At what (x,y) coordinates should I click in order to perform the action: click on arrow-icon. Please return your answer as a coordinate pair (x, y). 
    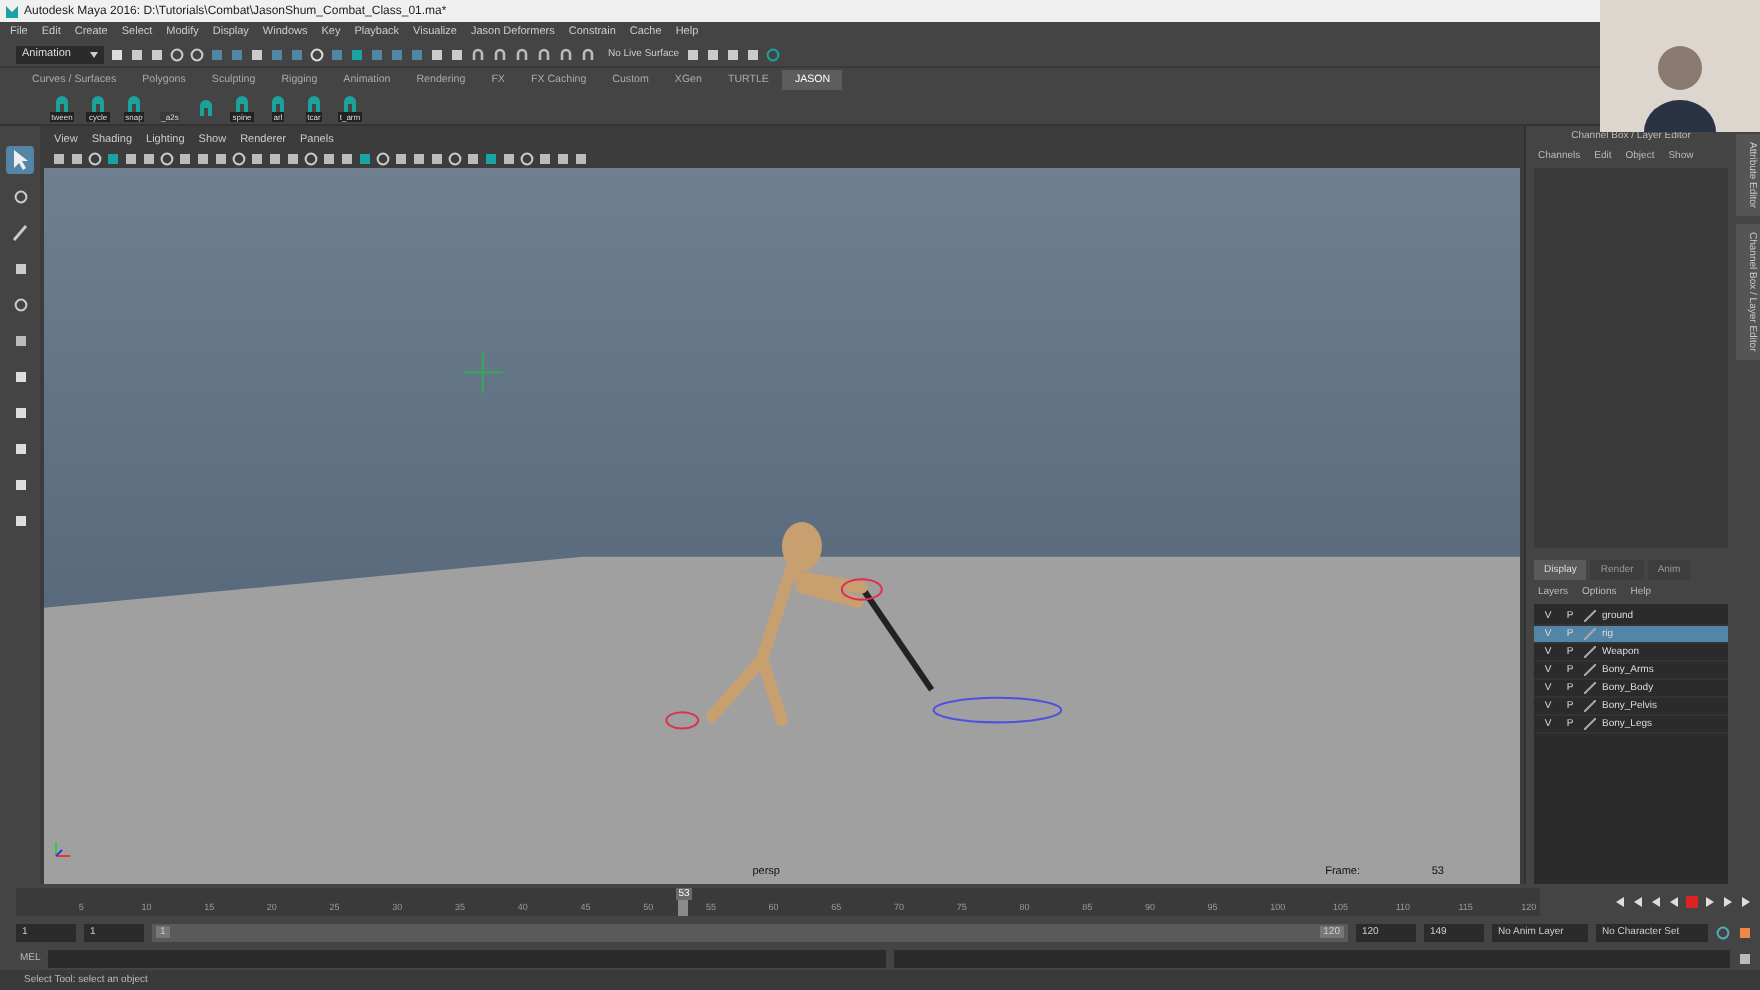
    Looking at the image, I should click on (20, 160).